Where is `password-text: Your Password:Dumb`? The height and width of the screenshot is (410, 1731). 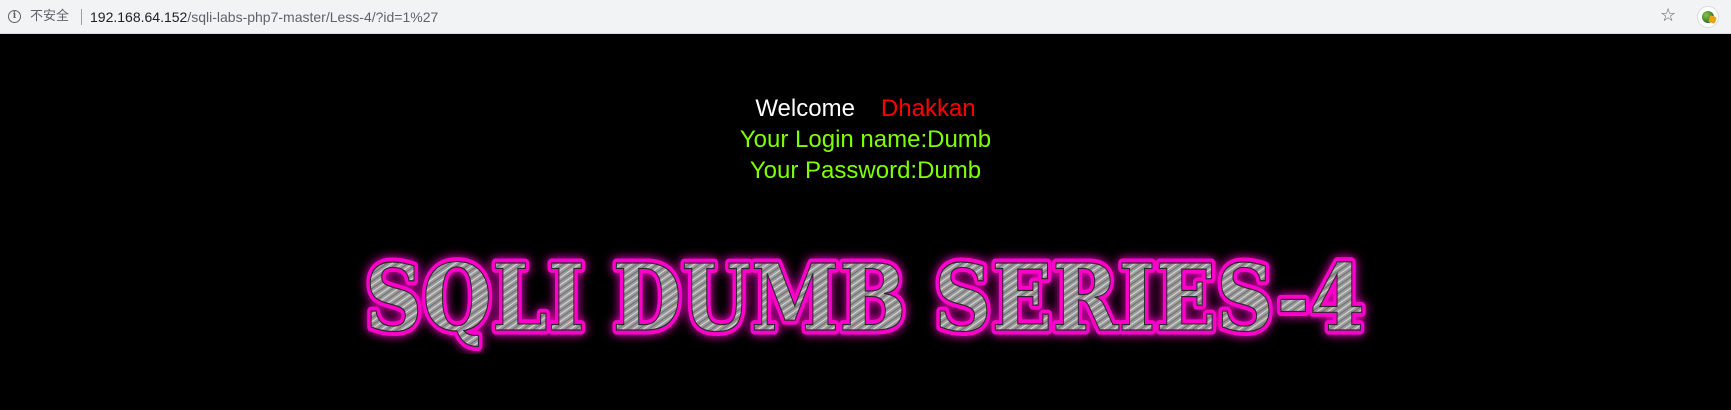
password-text: Your Password:Dumb is located at coordinates (865, 170).